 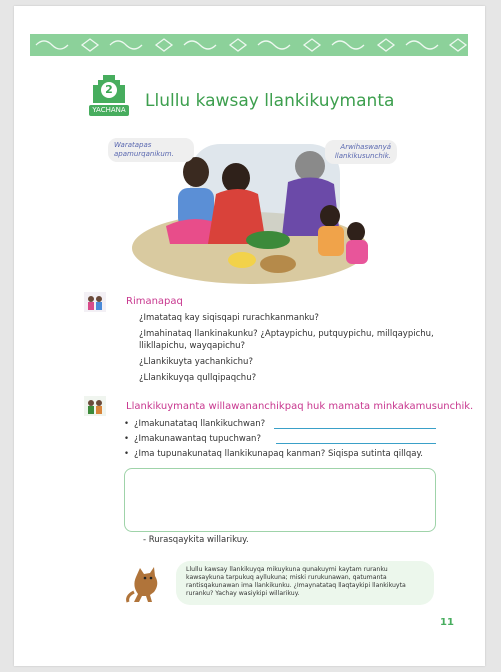 I want to click on instruction-text: - Rurasqaykita willarikuy., so click(x=196, y=540).